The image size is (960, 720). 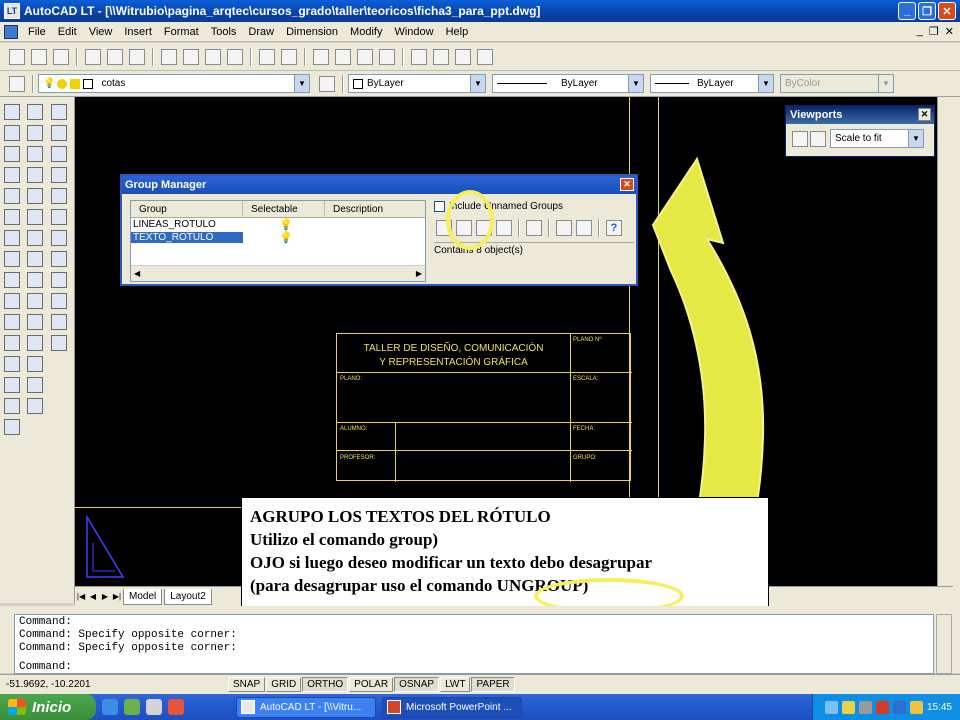 I want to click on new-icon, so click(x=17, y=56).